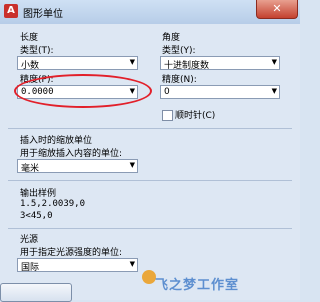 The width and height of the screenshot is (320, 302). What do you see at coordinates (167, 115) in the screenshot?
I see `clockwise-checkbox` at bounding box center [167, 115].